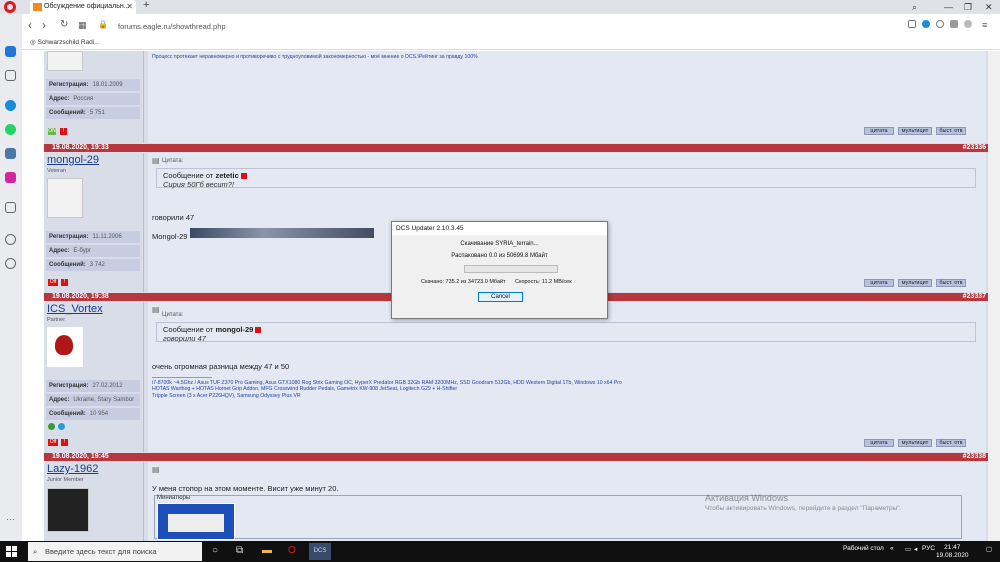  I want to click on stat-registration: Регистрация: 18.01.2009, so click(93, 85).